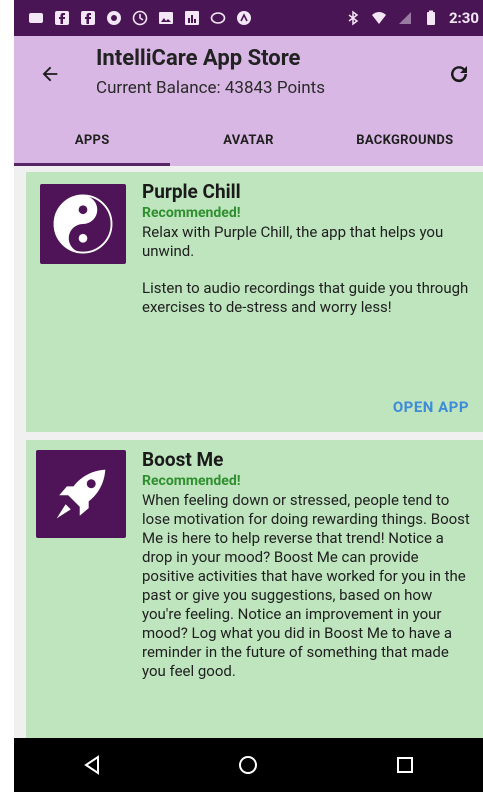  I want to click on boost-me-tile, so click(81, 494).